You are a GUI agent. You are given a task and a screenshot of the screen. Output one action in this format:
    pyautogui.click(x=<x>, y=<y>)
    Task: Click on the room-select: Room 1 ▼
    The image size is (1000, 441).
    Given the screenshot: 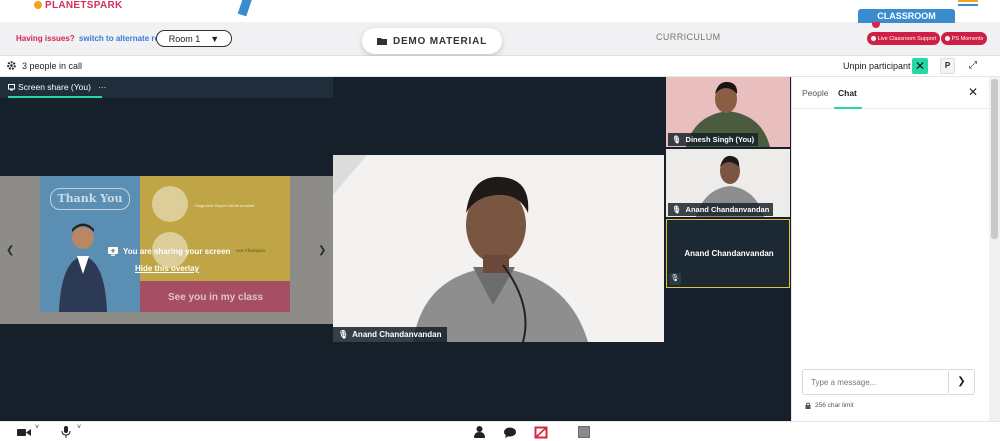 What is the action you would take?
    pyautogui.click(x=194, y=38)
    